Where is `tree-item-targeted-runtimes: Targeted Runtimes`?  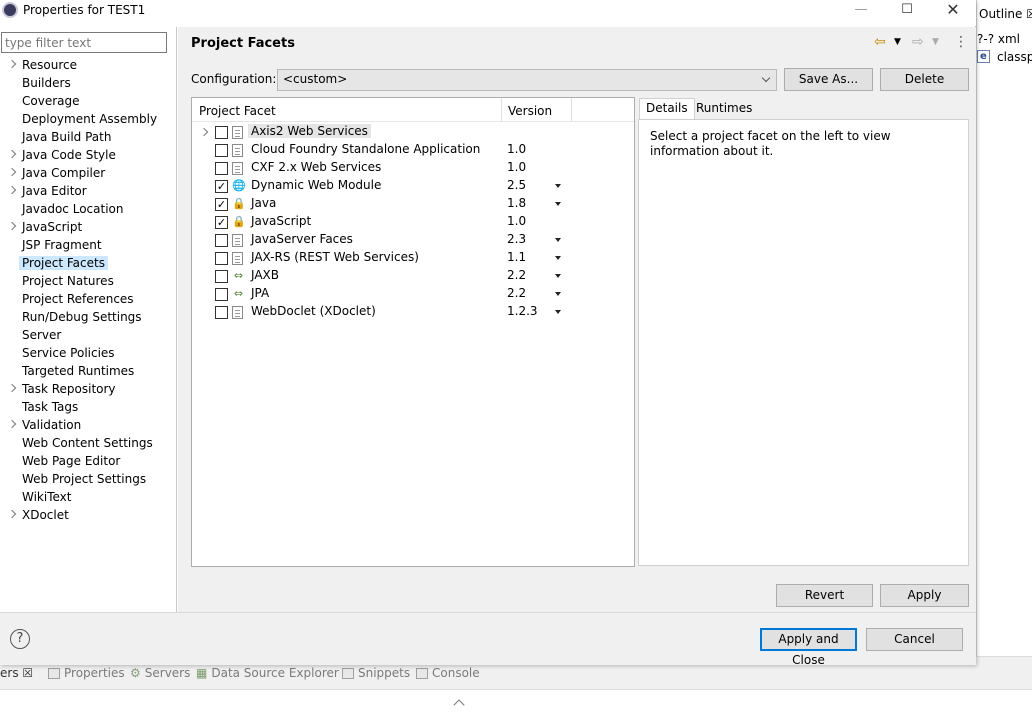 tree-item-targeted-runtimes: Targeted Runtimes is located at coordinates (88, 372).